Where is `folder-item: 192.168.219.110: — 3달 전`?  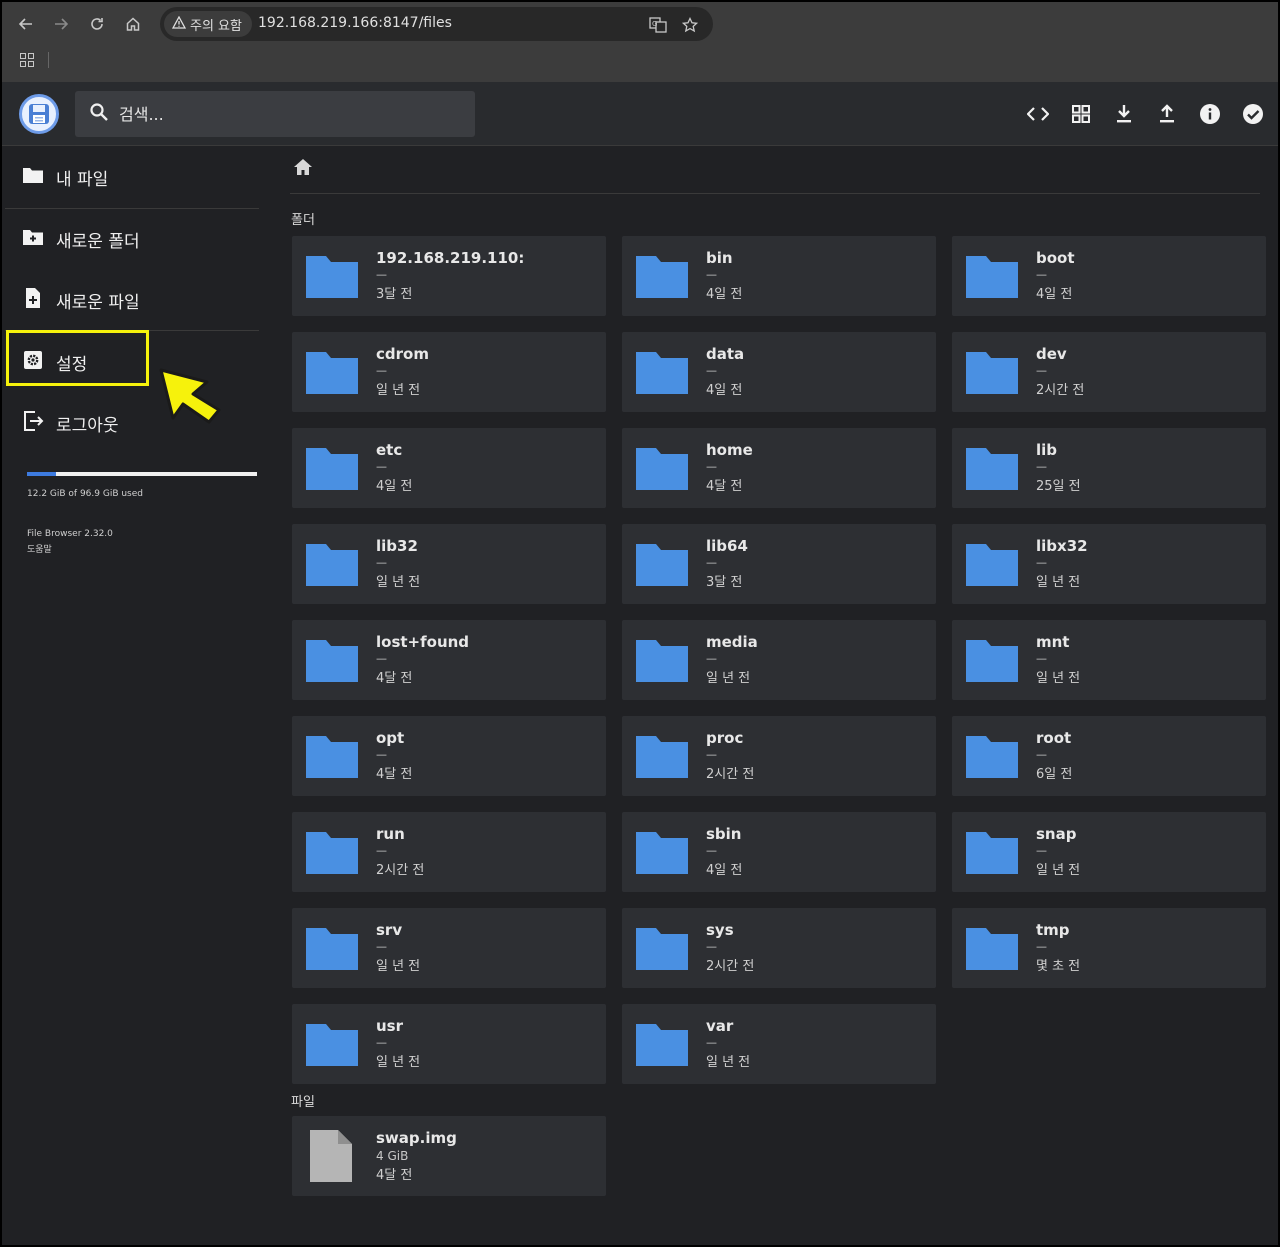 folder-item: 192.168.219.110: — 3달 전 is located at coordinates (449, 276).